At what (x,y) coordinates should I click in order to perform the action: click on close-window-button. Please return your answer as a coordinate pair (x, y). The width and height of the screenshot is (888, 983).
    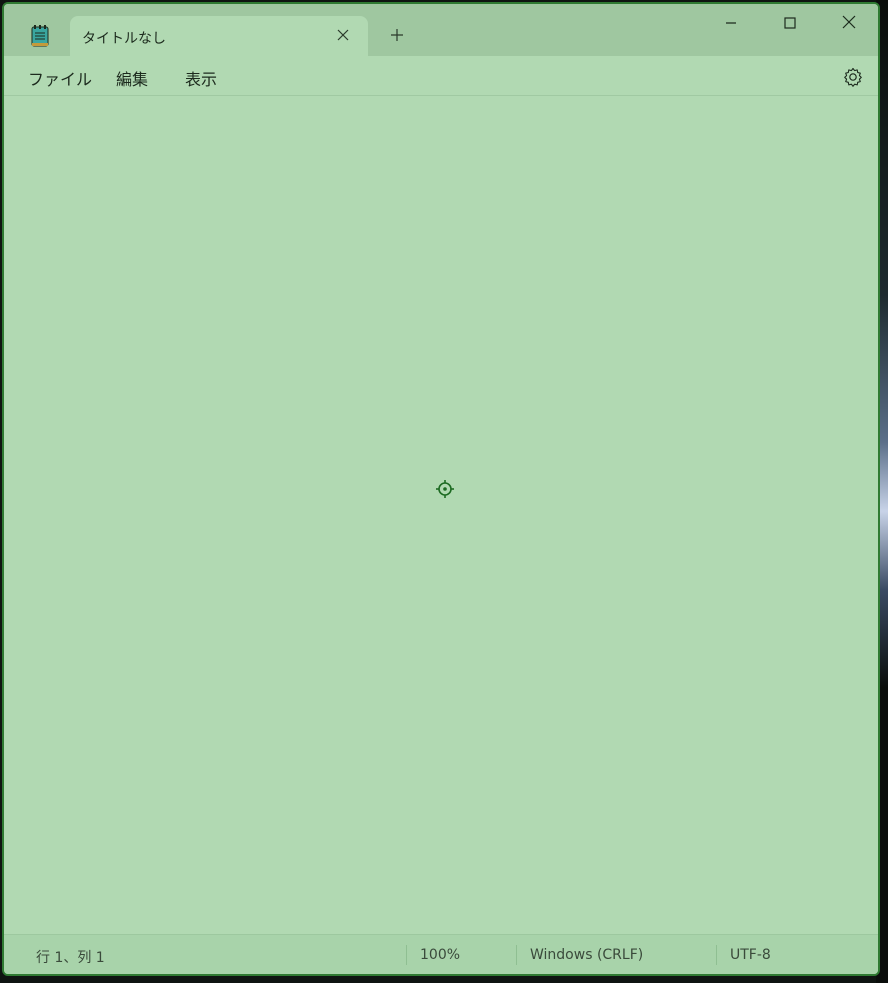
    Looking at the image, I should click on (849, 23).